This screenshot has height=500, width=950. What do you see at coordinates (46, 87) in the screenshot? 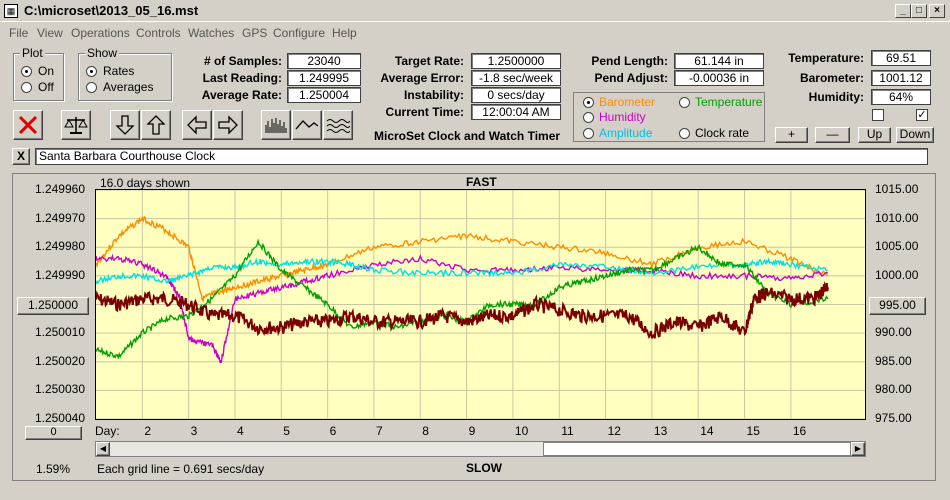
I see `plot-off-label: Off` at bounding box center [46, 87].